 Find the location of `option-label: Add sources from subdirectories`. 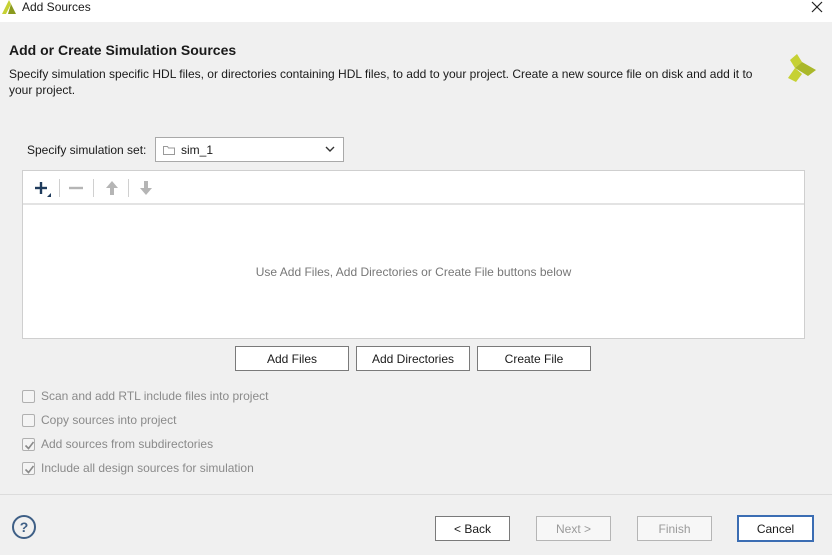

option-label: Add sources from subdirectories is located at coordinates (127, 444).